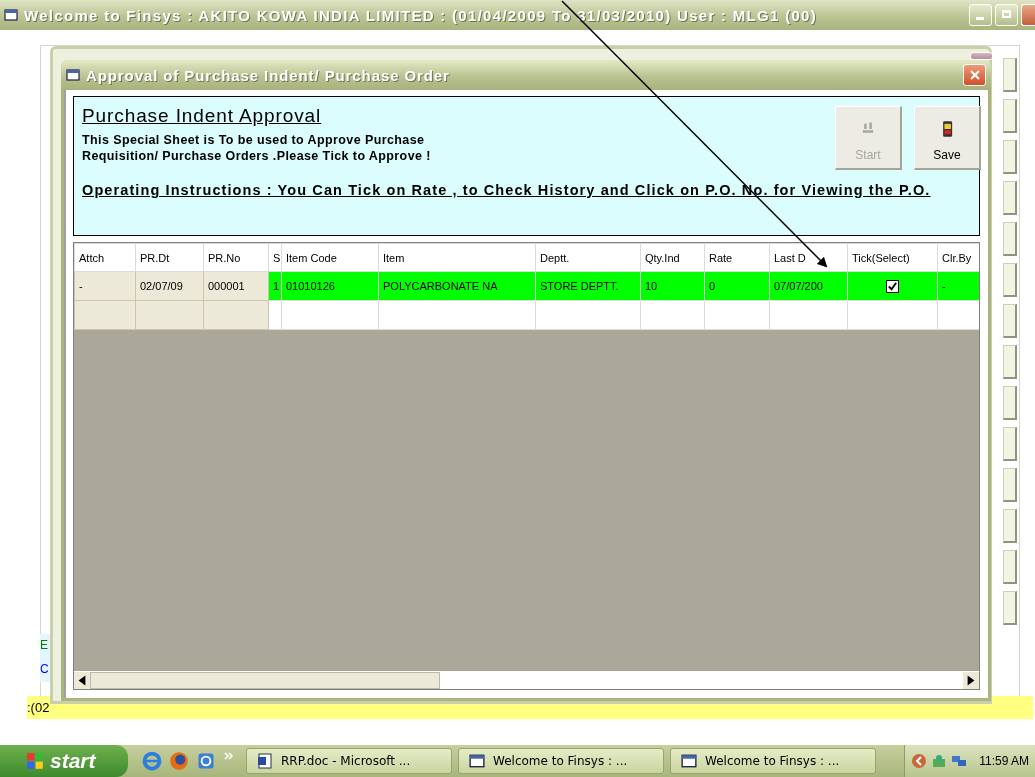 This screenshot has width=1035, height=777. Describe the element at coordinates (958, 257) in the screenshot. I see `column-header: Clr.By` at that location.